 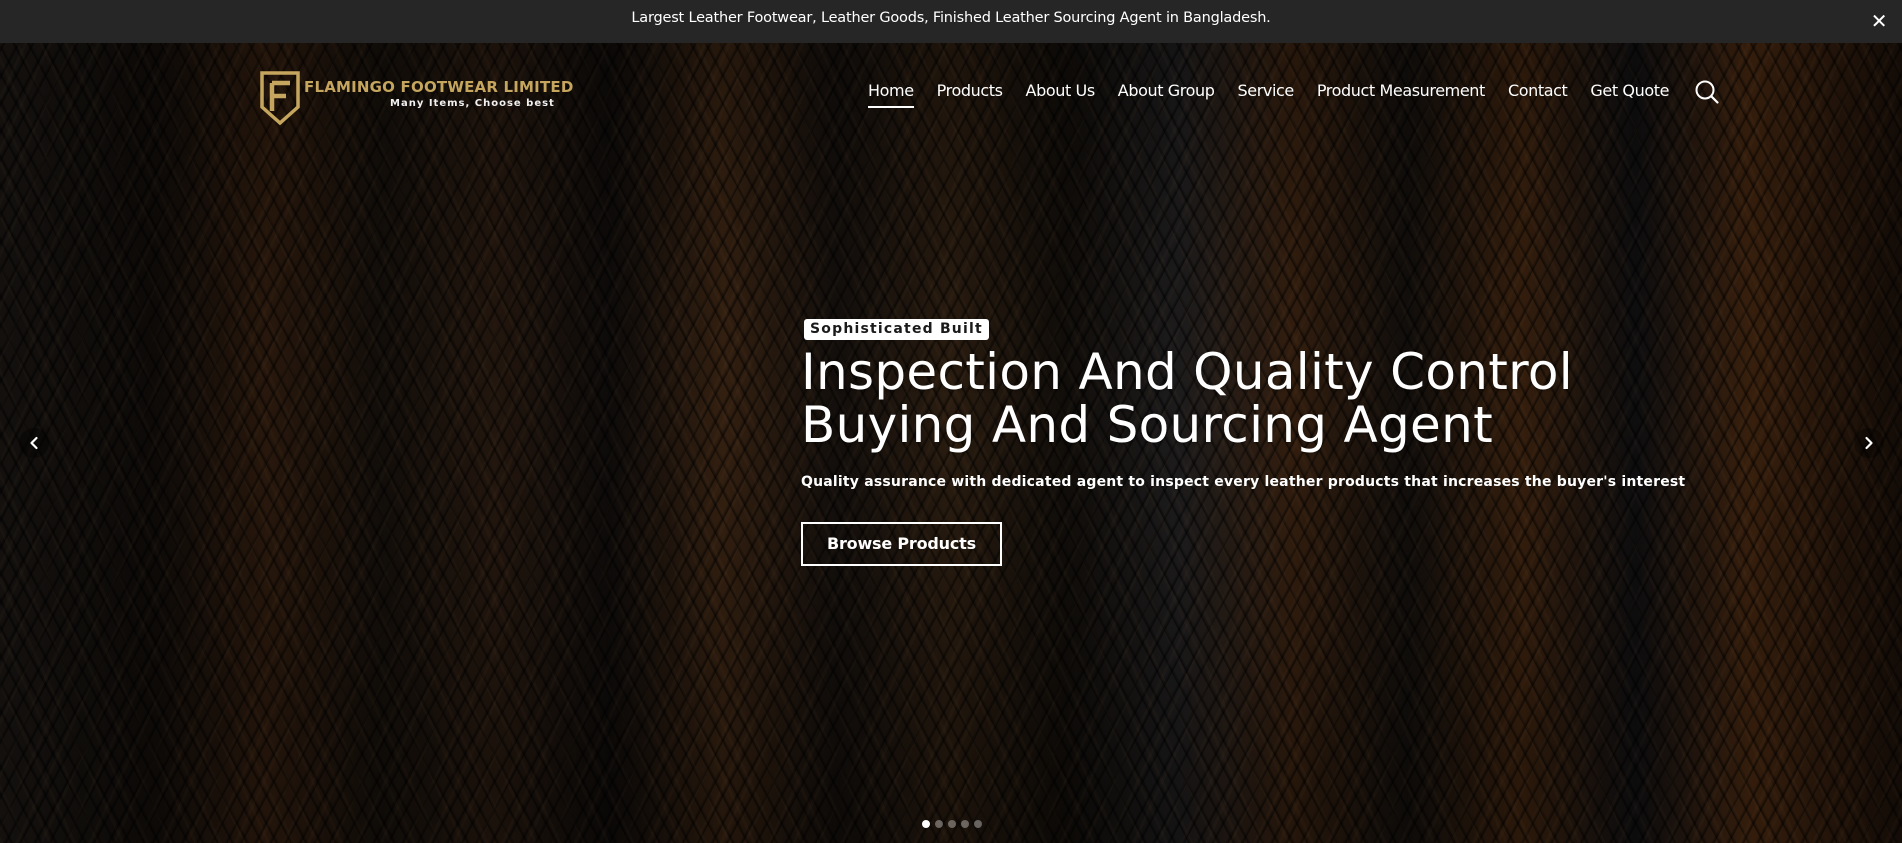 What do you see at coordinates (1147, 425) in the screenshot?
I see `hero-headline-line-2: Buying And Sourcing Agent` at bounding box center [1147, 425].